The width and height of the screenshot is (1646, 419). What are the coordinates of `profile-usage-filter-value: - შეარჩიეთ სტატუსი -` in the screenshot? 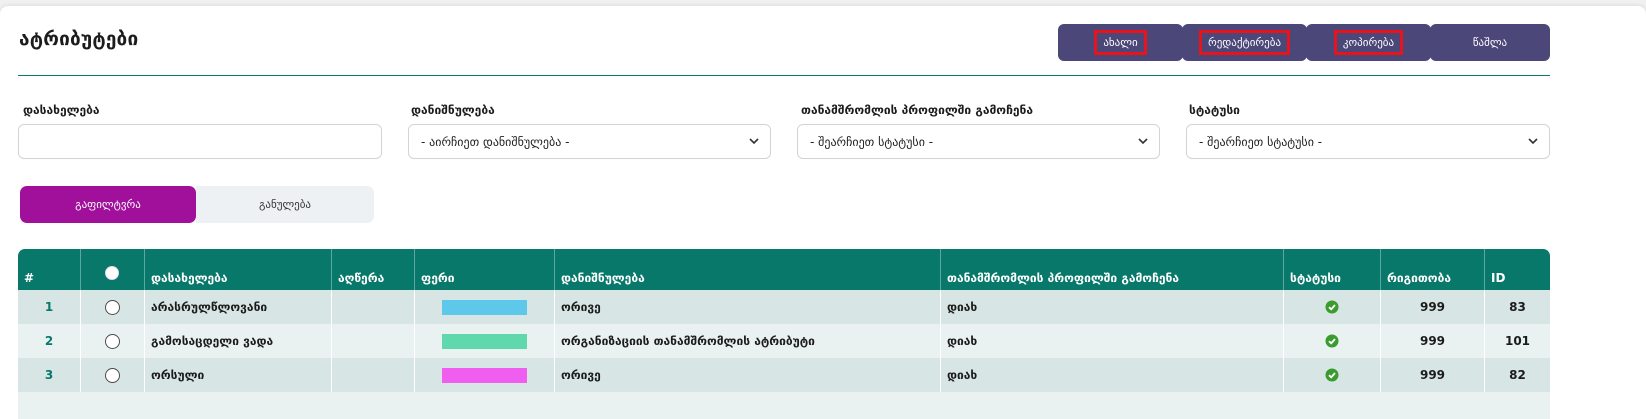 It's located at (872, 141).